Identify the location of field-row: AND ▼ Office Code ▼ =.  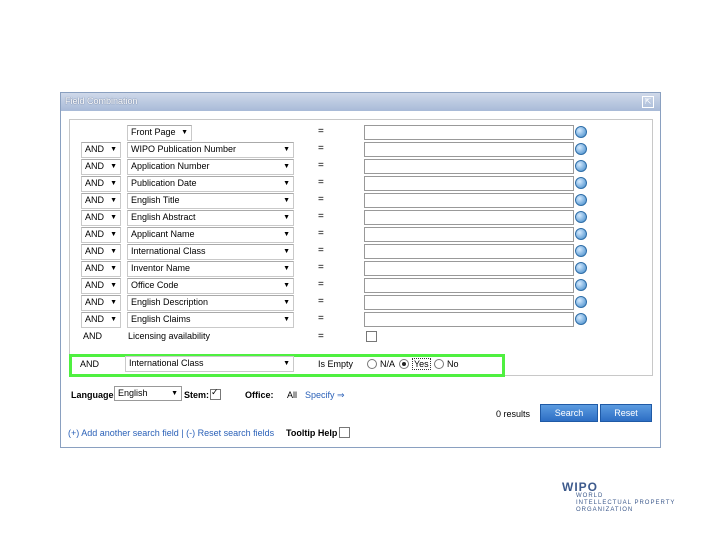
(361, 286).